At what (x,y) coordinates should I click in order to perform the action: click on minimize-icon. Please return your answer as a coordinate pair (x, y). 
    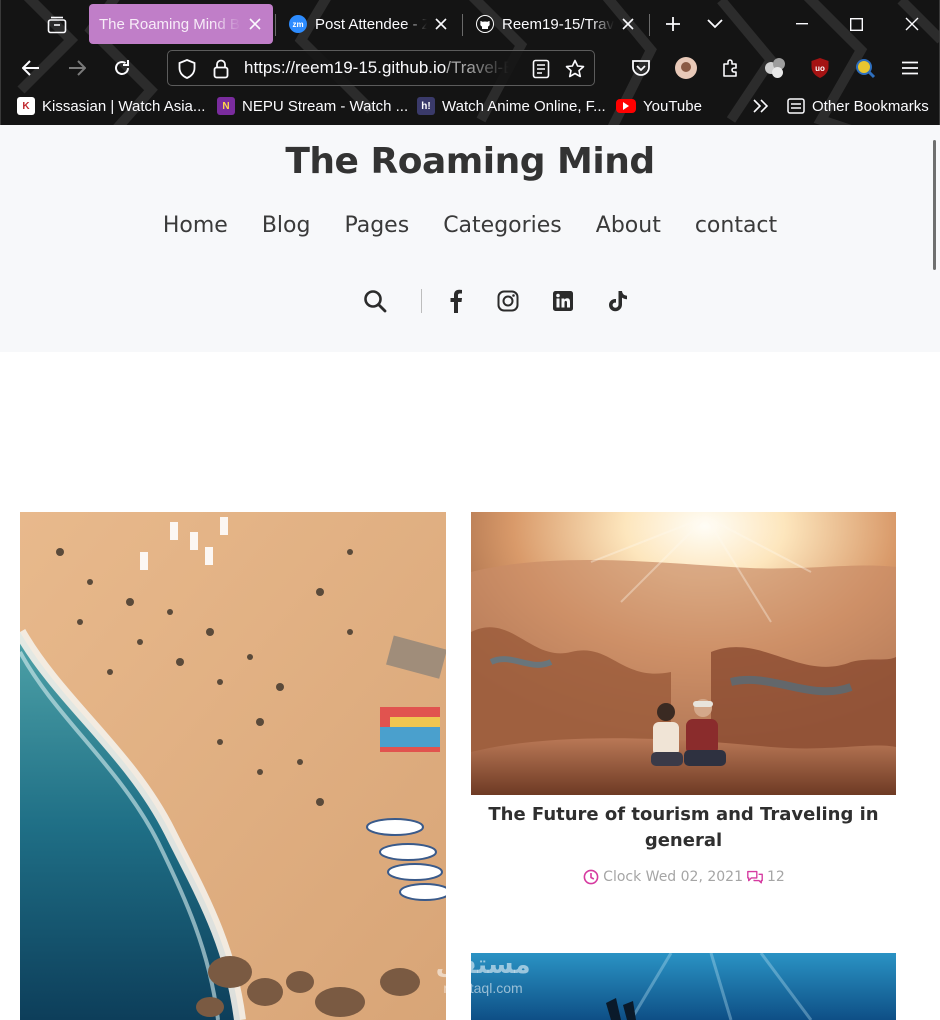
    Looking at the image, I should click on (802, 24).